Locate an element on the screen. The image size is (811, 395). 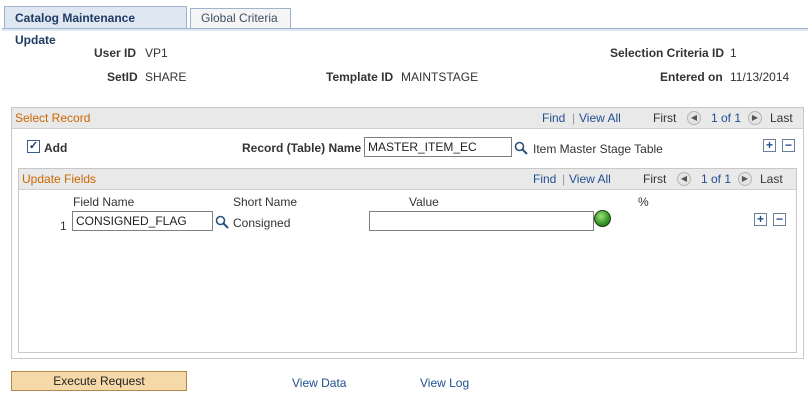
selection-criteria-id-label: Selection Criteria ID is located at coordinates (667, 53).